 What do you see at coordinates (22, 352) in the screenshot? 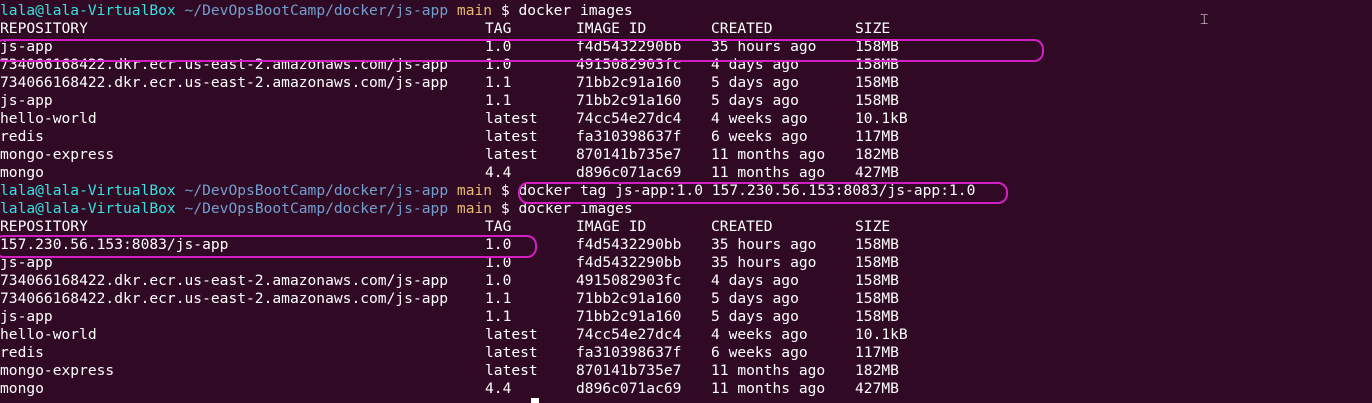
I see `cell-repository: redis` at bounding box center [22, 352].